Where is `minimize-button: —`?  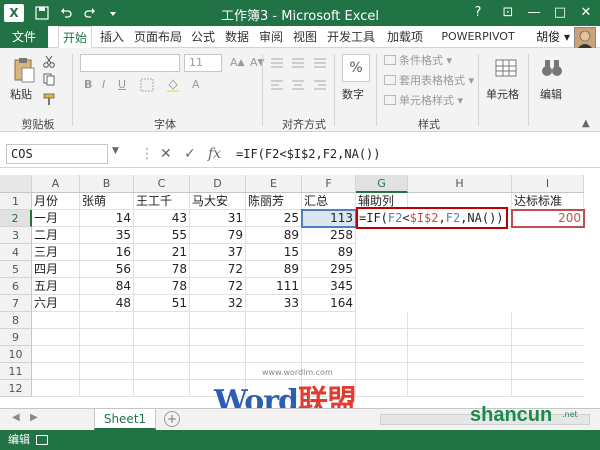 minimize-button: — is located at coordinates (534, 12).